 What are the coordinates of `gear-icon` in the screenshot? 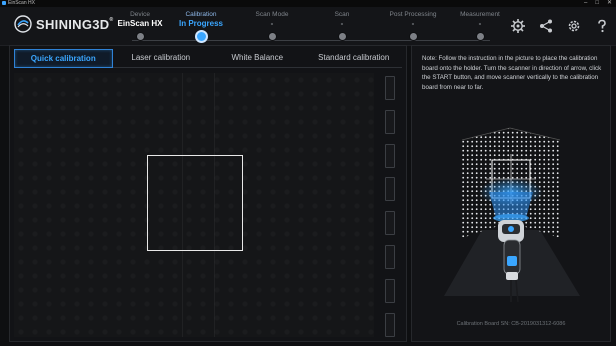 It's located at (574, 26).